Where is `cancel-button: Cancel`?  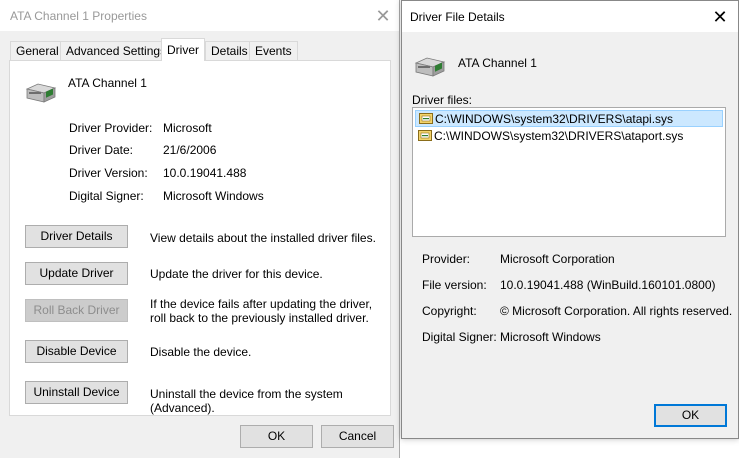 cancel-button: Cancel is located at coordinates (357, 436).